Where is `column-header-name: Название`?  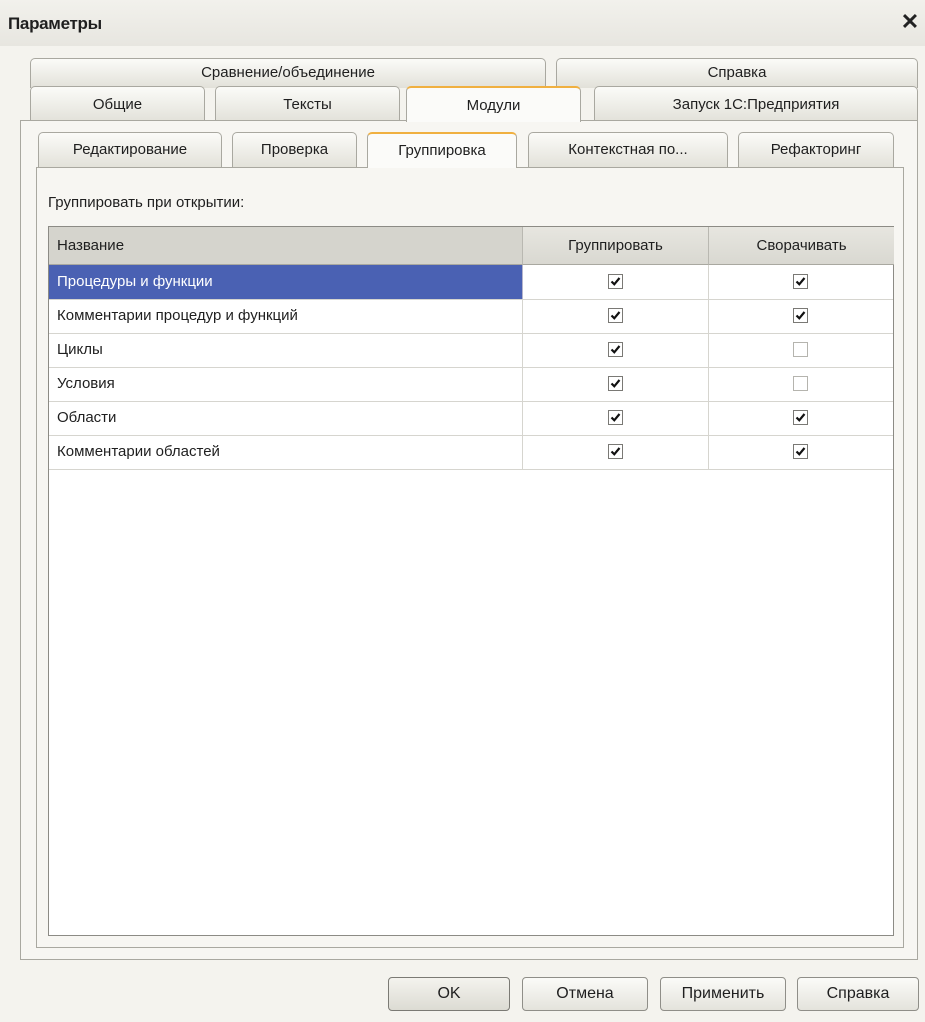
column-header-name: Название is located at coordinates (286, 246).